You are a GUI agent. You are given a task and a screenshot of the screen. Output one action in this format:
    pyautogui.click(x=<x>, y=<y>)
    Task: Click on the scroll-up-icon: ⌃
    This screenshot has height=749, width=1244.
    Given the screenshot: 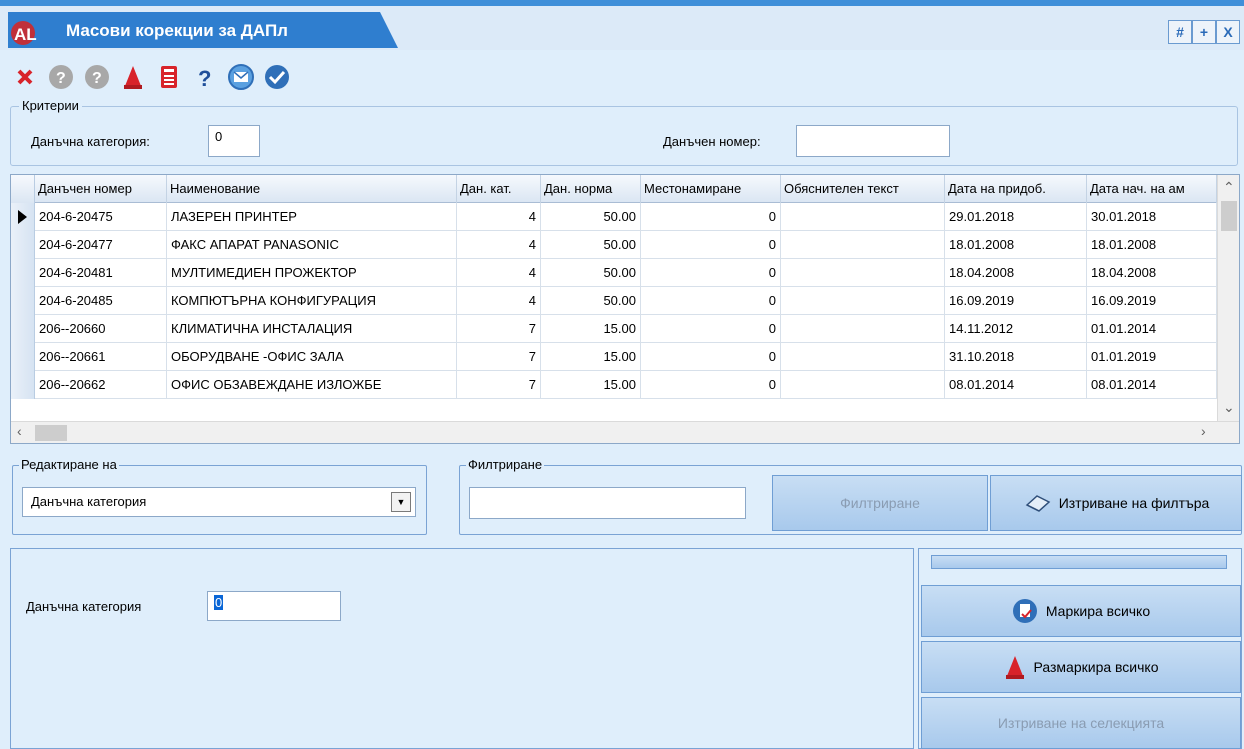 What is the action you would take?
    pyautogui.click(x=1229, y=187)
    